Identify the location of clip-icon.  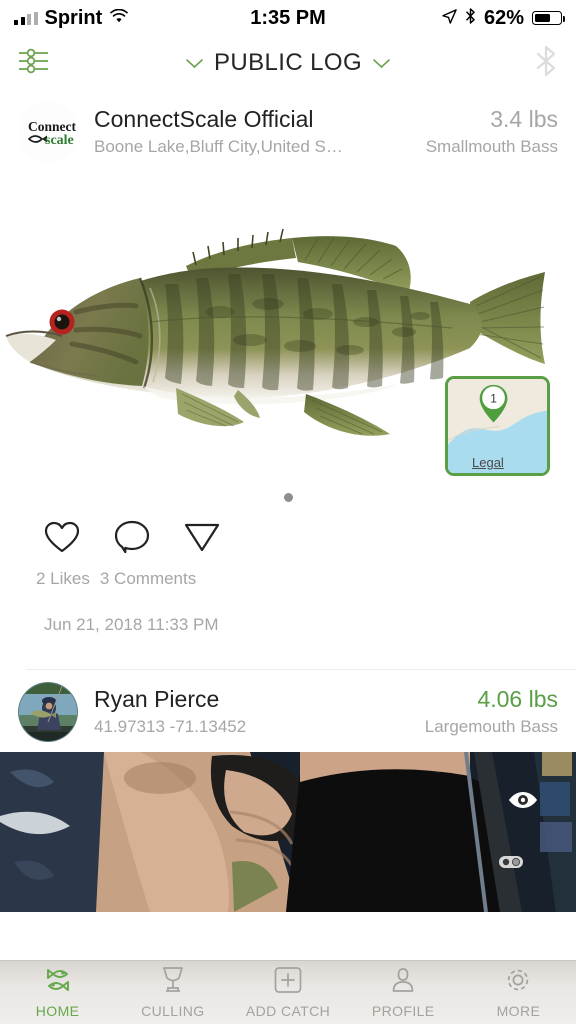
(511, 864).